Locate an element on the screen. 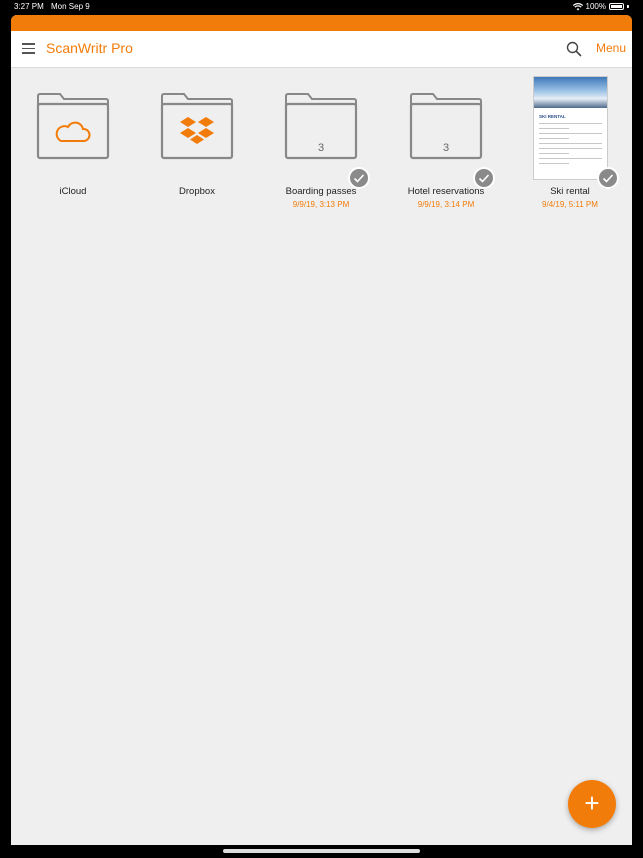 The image size is (643, 858). document-thumbnail: SKI RENTAL is located at coordinates (570, 128).